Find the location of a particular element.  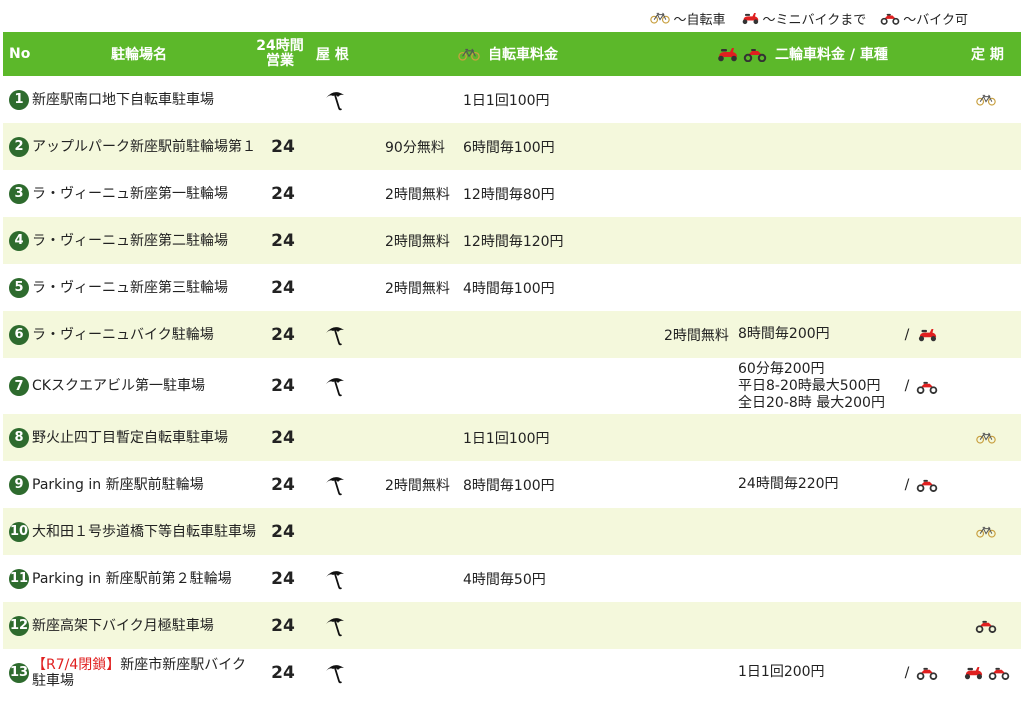

table-row: 6 ラ・ヴィーニュバイク駐輪場 24 2時間無料 8時間毎200円 / is located at coordinates (512, 334).